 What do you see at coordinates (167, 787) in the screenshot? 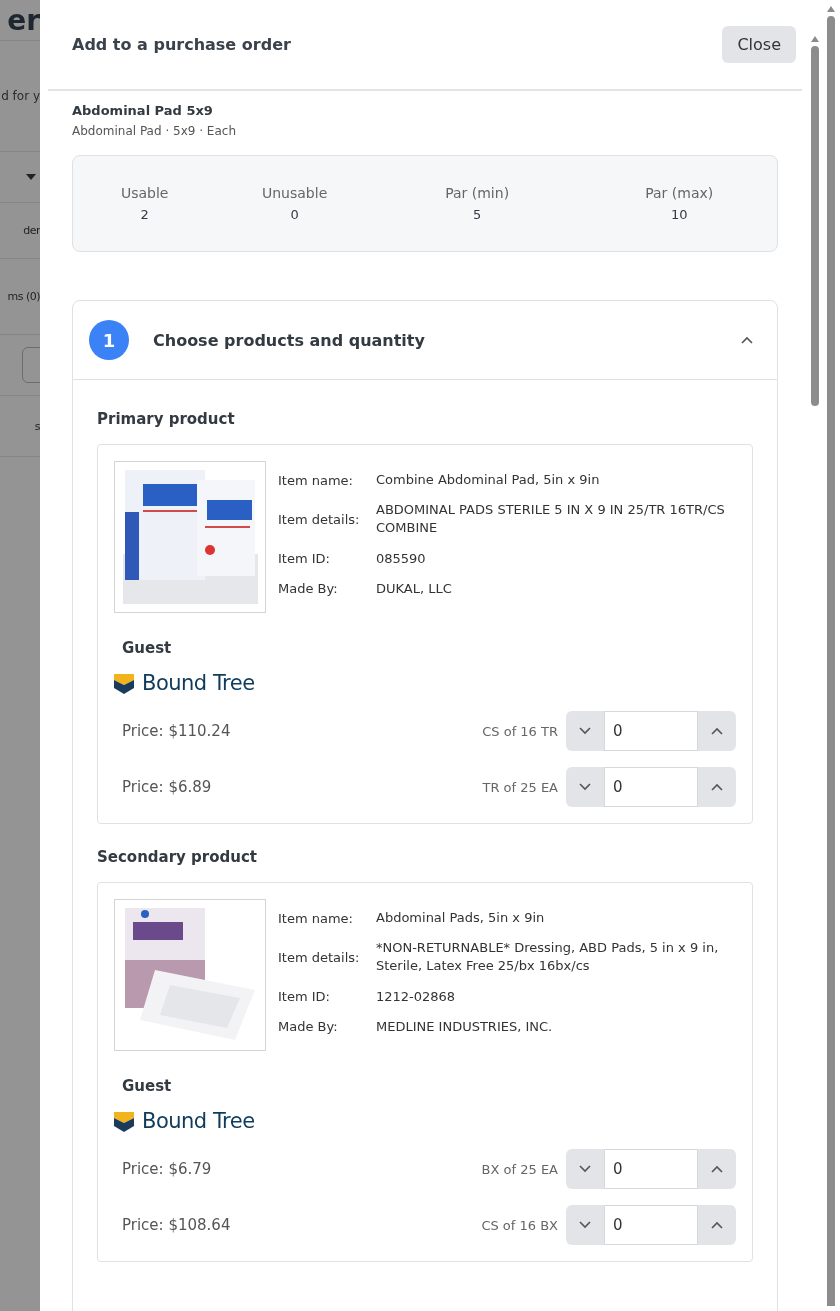
I see `price-text: Price: $6.89` at bounding box center [167, 787].